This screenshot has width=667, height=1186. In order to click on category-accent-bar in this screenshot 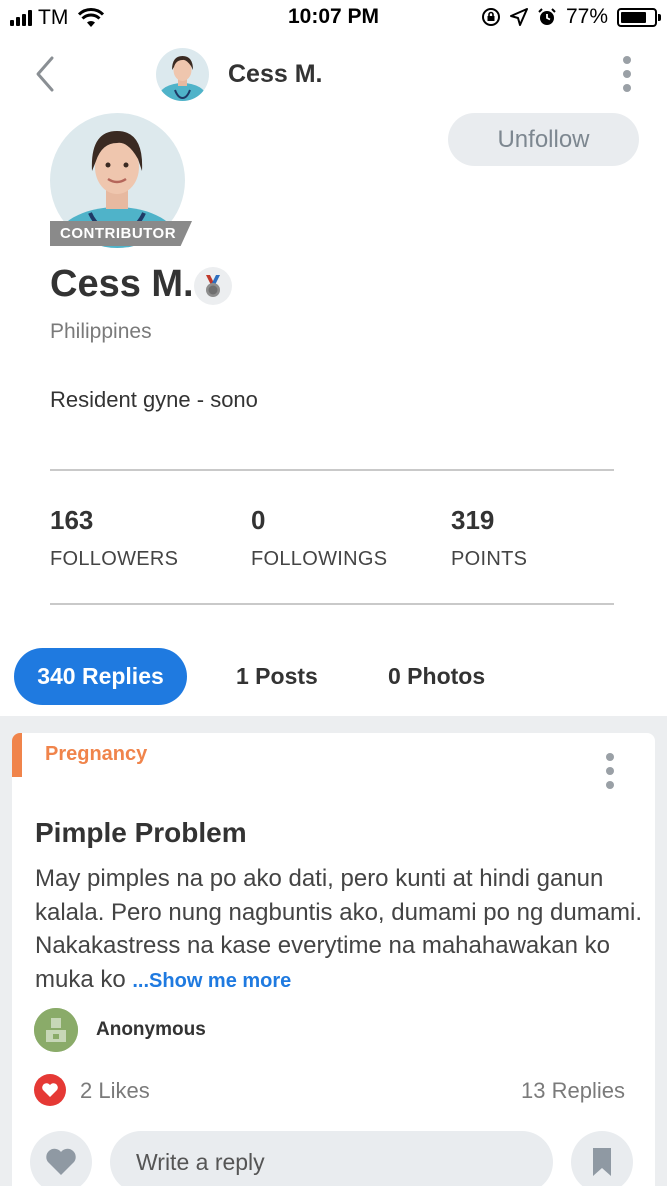, I will do `click(17, 755)`.